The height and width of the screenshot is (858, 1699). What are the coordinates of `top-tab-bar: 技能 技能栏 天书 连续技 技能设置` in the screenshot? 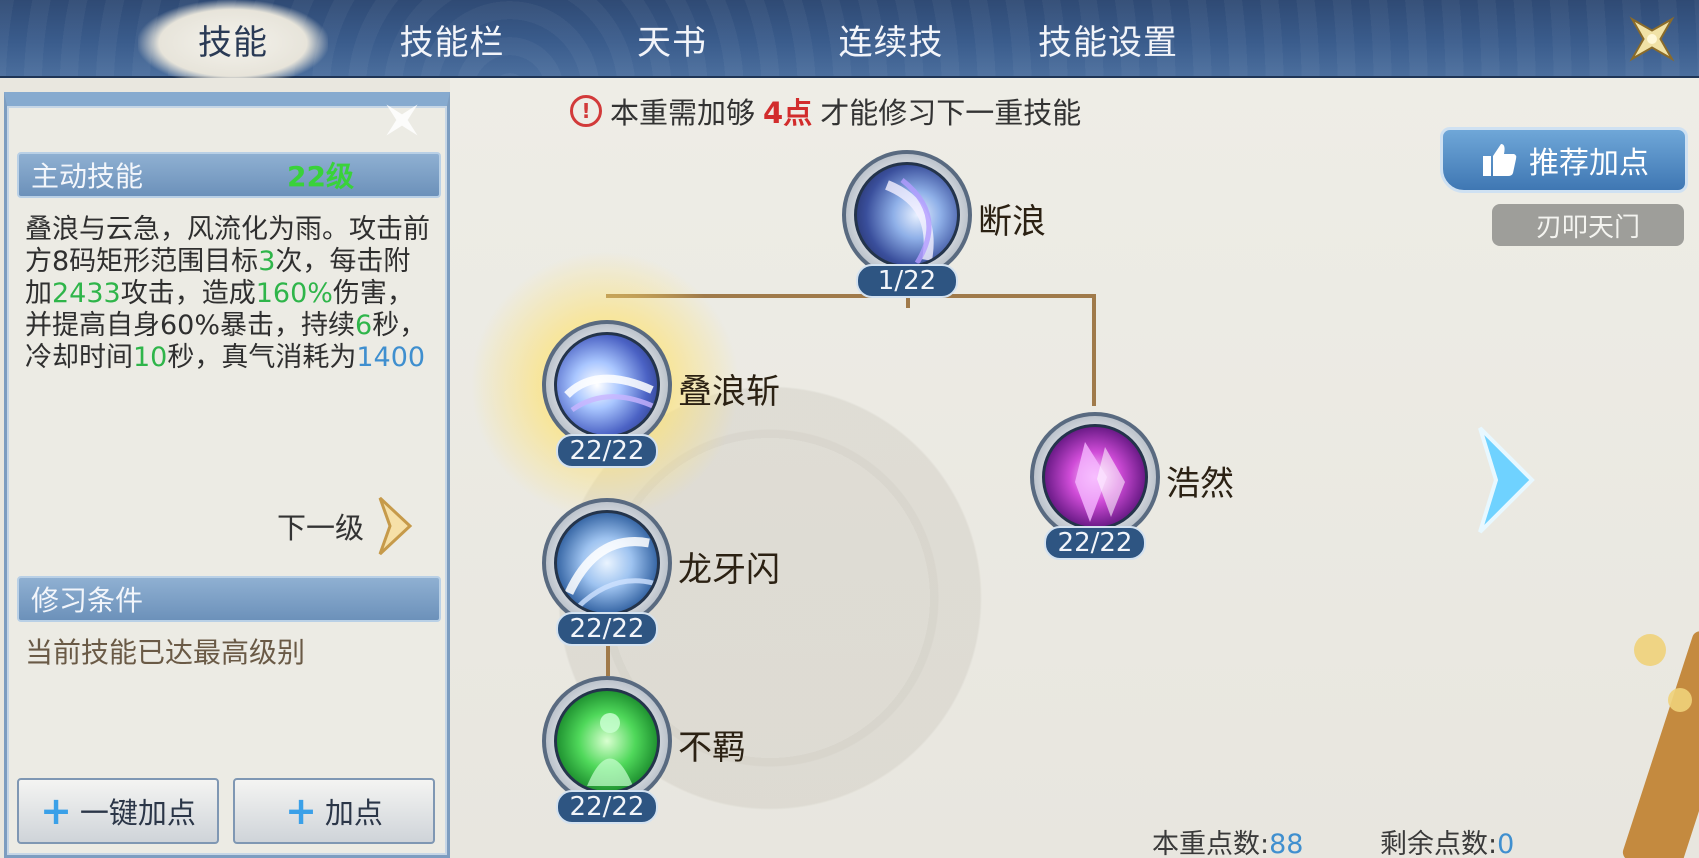 It's located at (849, 39).